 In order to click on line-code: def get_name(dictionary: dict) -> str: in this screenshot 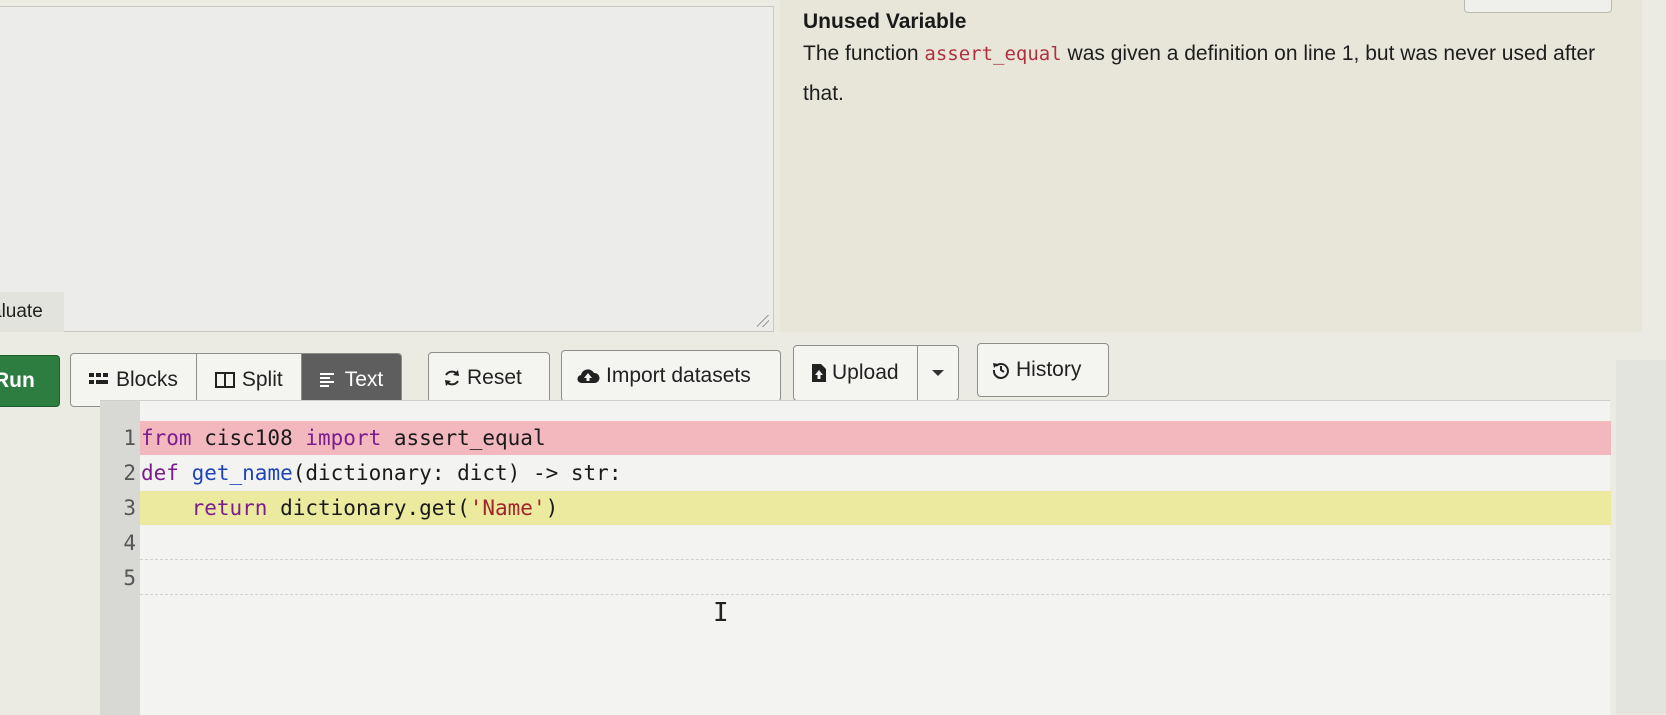, I will do `click(381, 473)`.